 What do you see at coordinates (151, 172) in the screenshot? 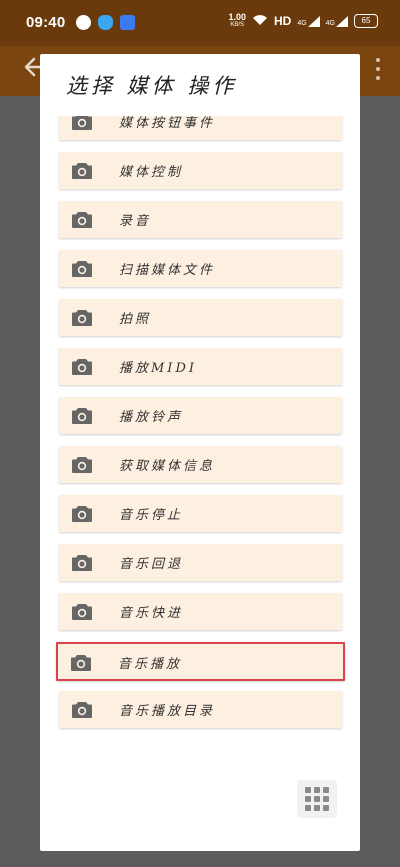
I see `list-item-label: 媒体控制` at bounding box center [151, 172].